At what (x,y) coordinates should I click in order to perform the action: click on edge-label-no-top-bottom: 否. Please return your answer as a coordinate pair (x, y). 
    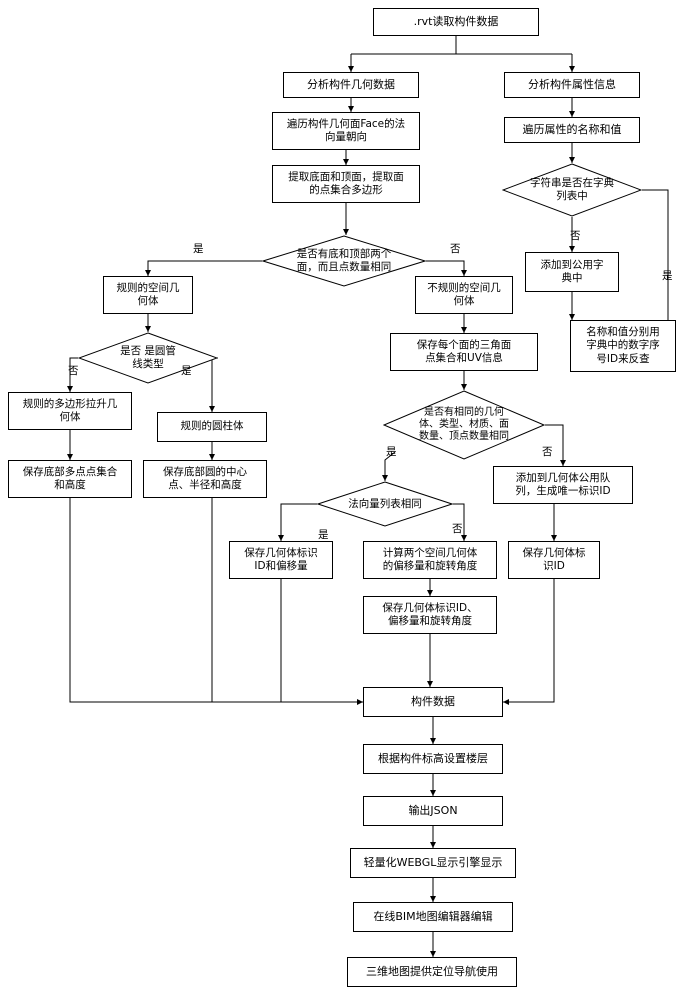
    Looking at the image, I should click on (455, 249).